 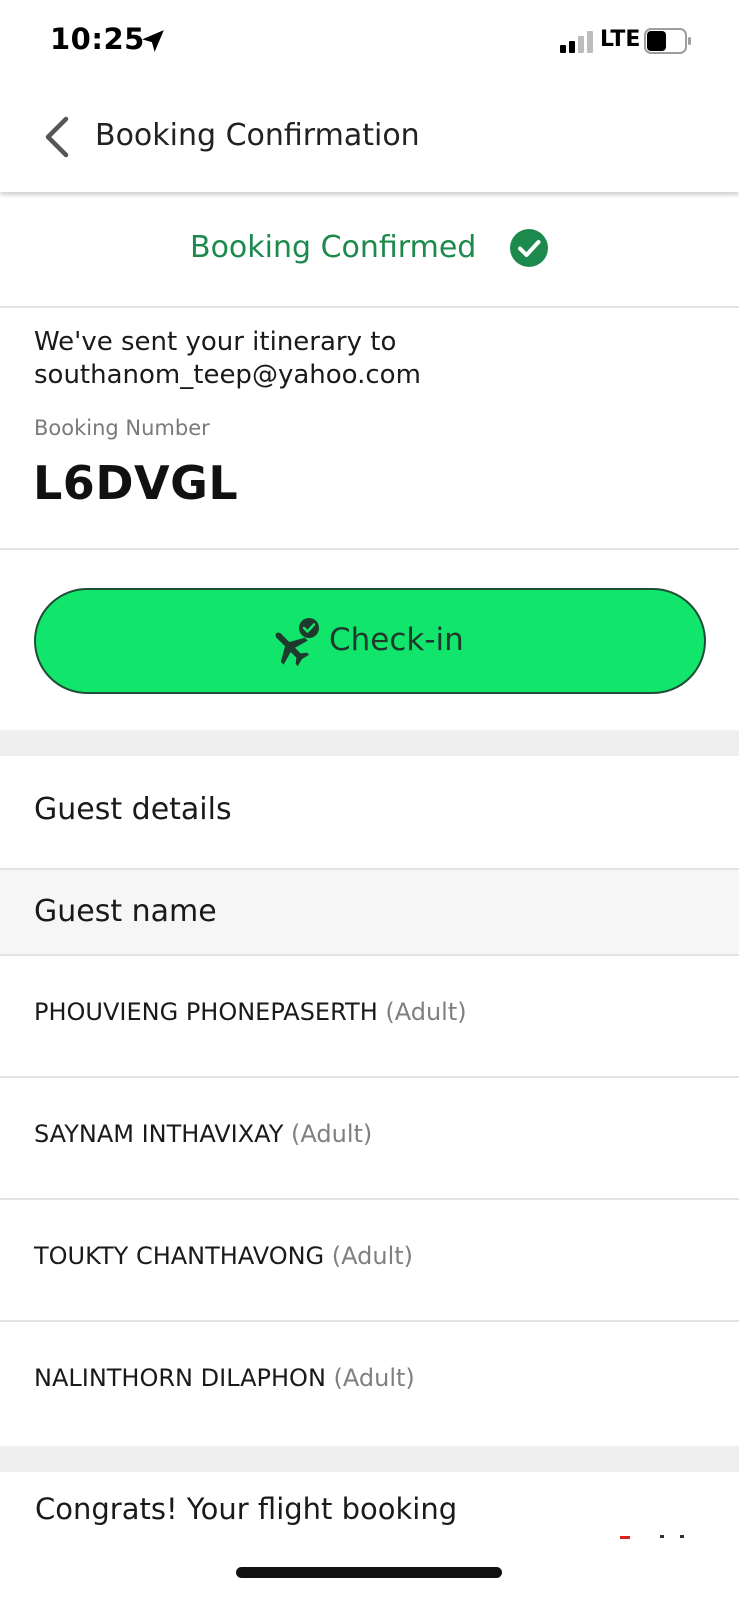 I want to click on status-bar: 10:25 LTE, so click(x=369, y=43).